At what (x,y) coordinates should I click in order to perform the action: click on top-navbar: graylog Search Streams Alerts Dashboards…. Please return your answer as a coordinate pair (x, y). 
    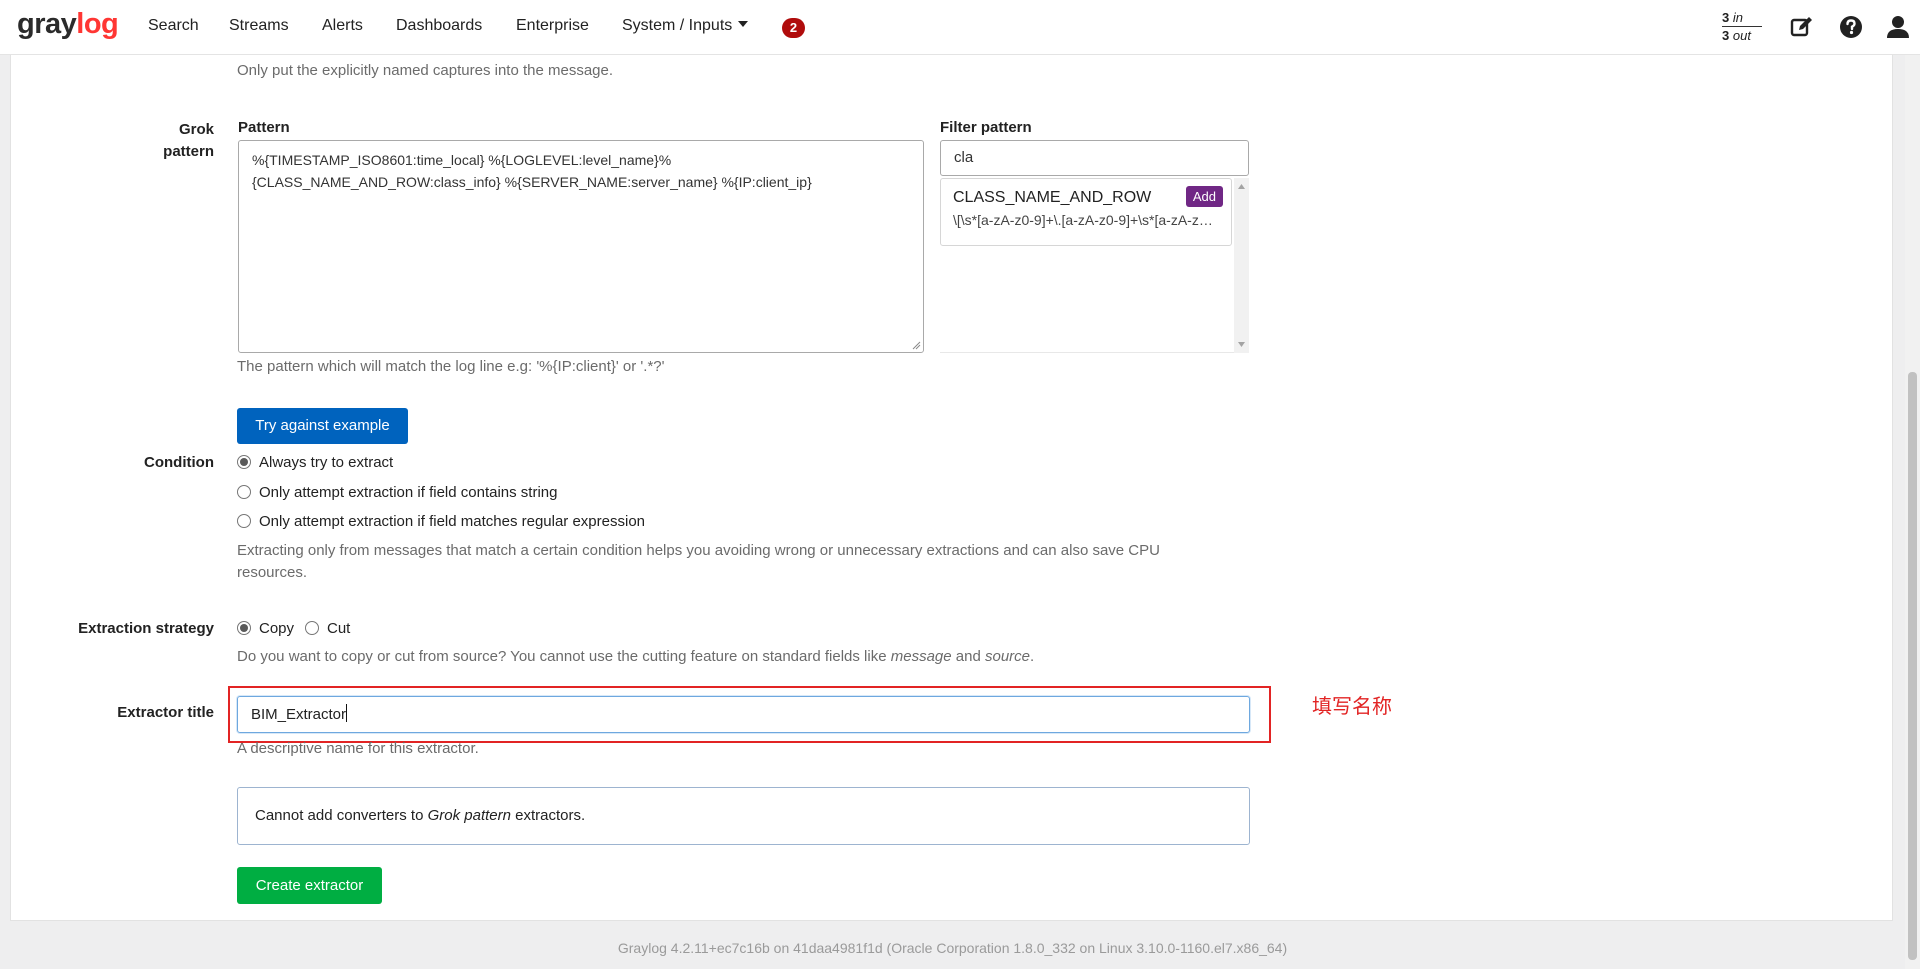
    Looking at the image, I should click on (960, 27).